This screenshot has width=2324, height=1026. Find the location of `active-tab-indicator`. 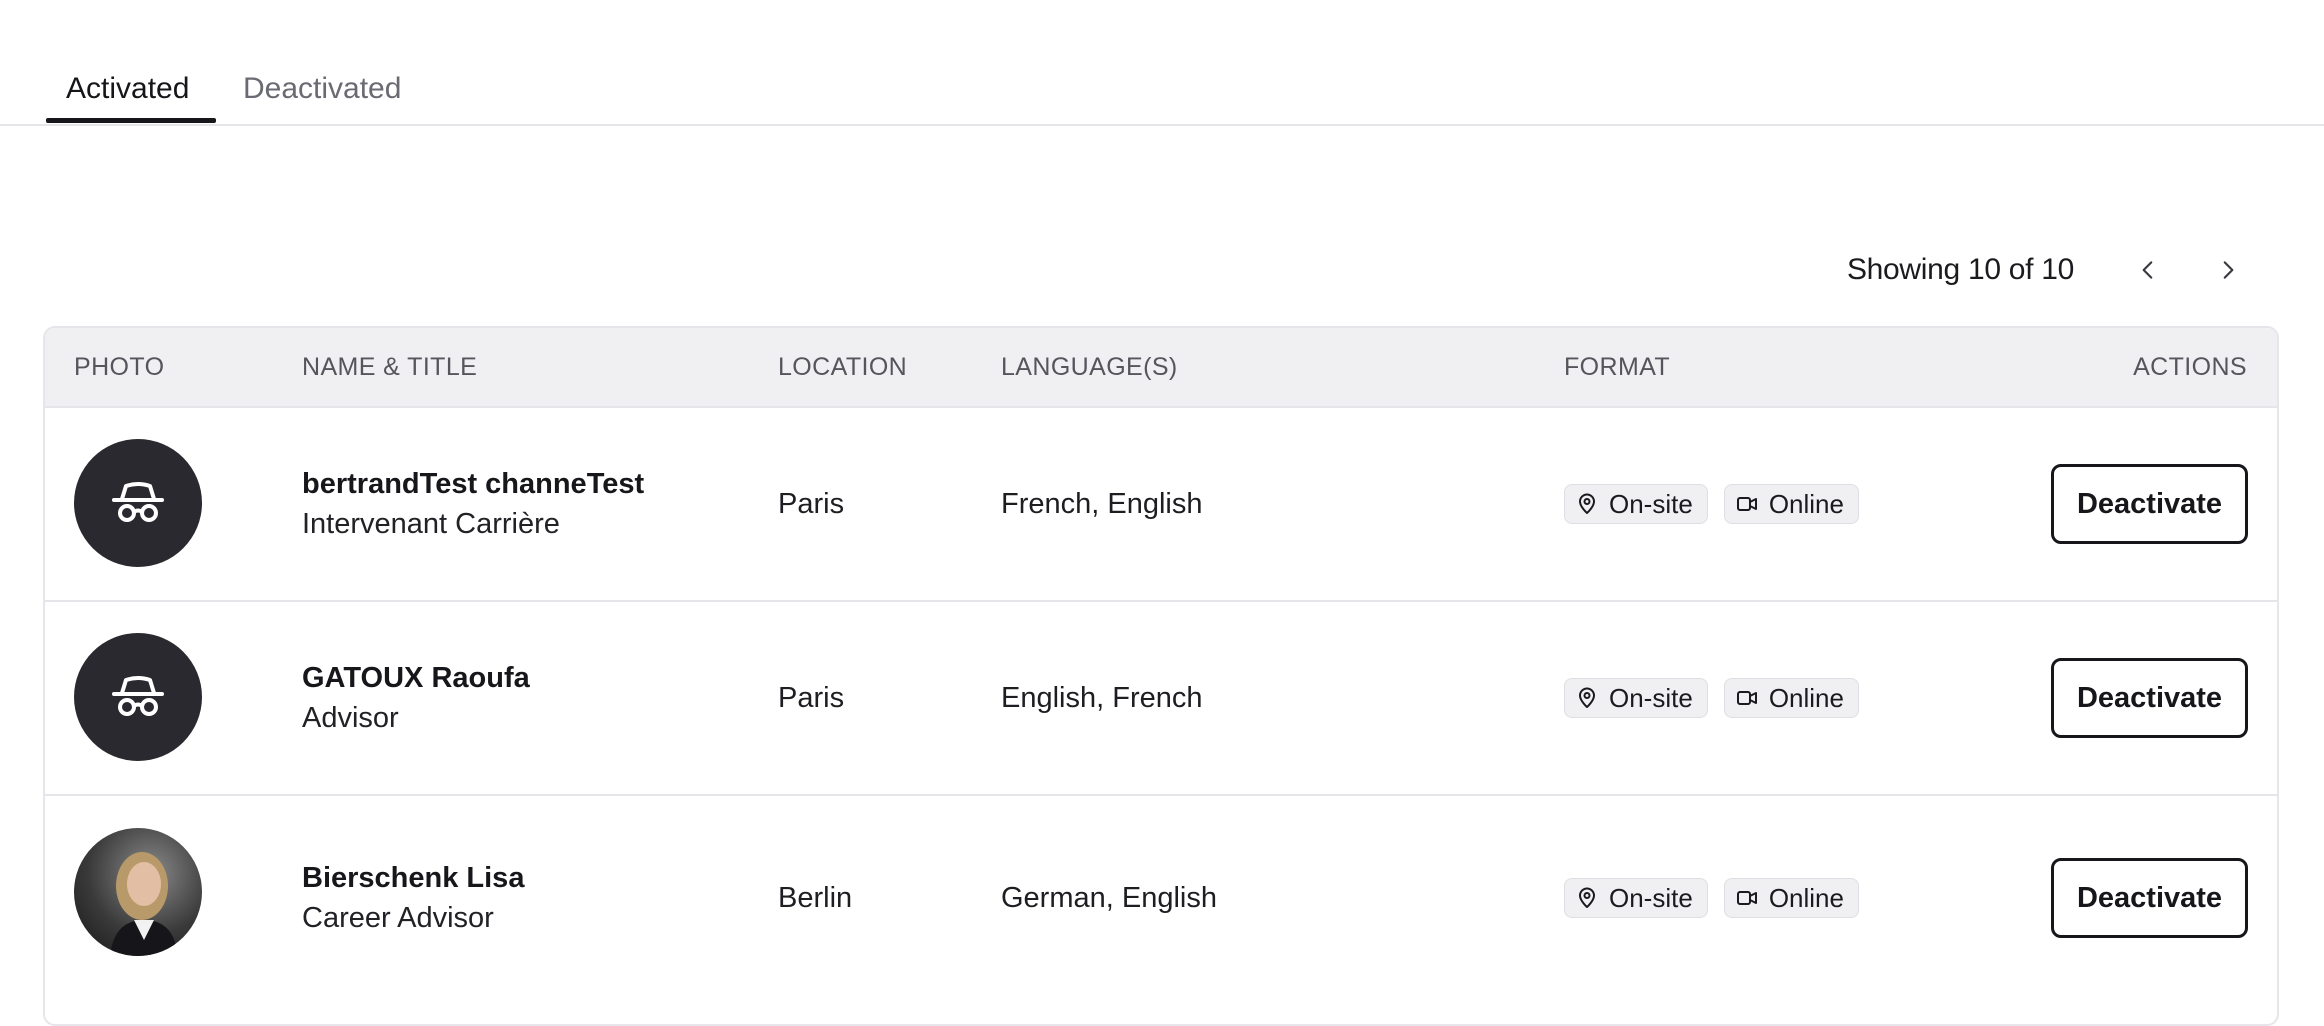

active-tab-indicator is located at coordinates (131, 120).